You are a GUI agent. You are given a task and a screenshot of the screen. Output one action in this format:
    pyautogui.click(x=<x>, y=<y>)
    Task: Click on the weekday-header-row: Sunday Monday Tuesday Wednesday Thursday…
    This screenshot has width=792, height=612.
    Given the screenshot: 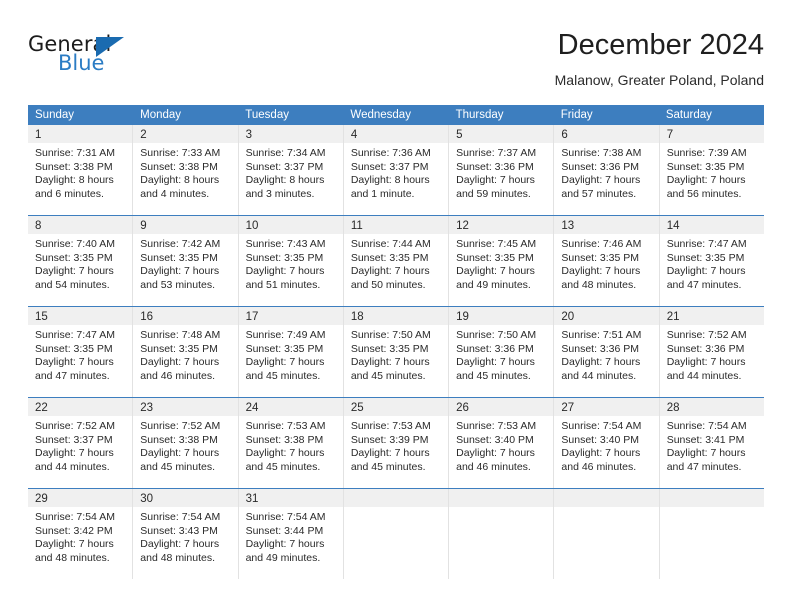 What is the action you would take?
    pyautogui.click(x=396, y=115)
    